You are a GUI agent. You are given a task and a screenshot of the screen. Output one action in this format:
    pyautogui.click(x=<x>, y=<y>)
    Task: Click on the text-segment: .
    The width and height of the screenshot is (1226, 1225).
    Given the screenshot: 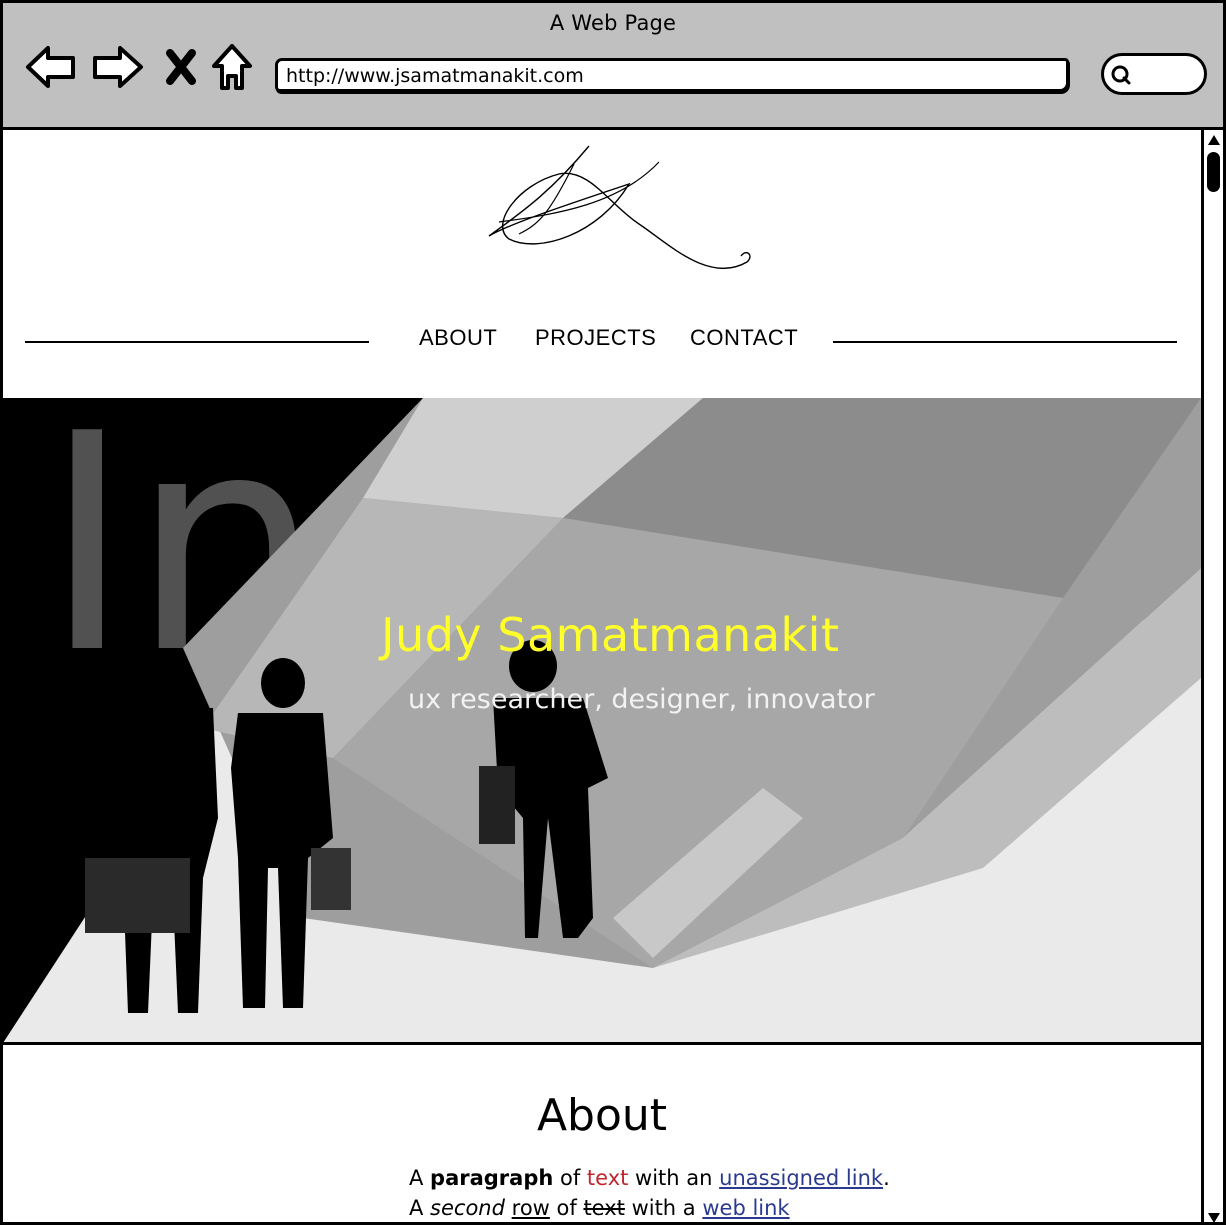 What is the action you would take?
    pyautogui.click(x=886, y=1178)
    